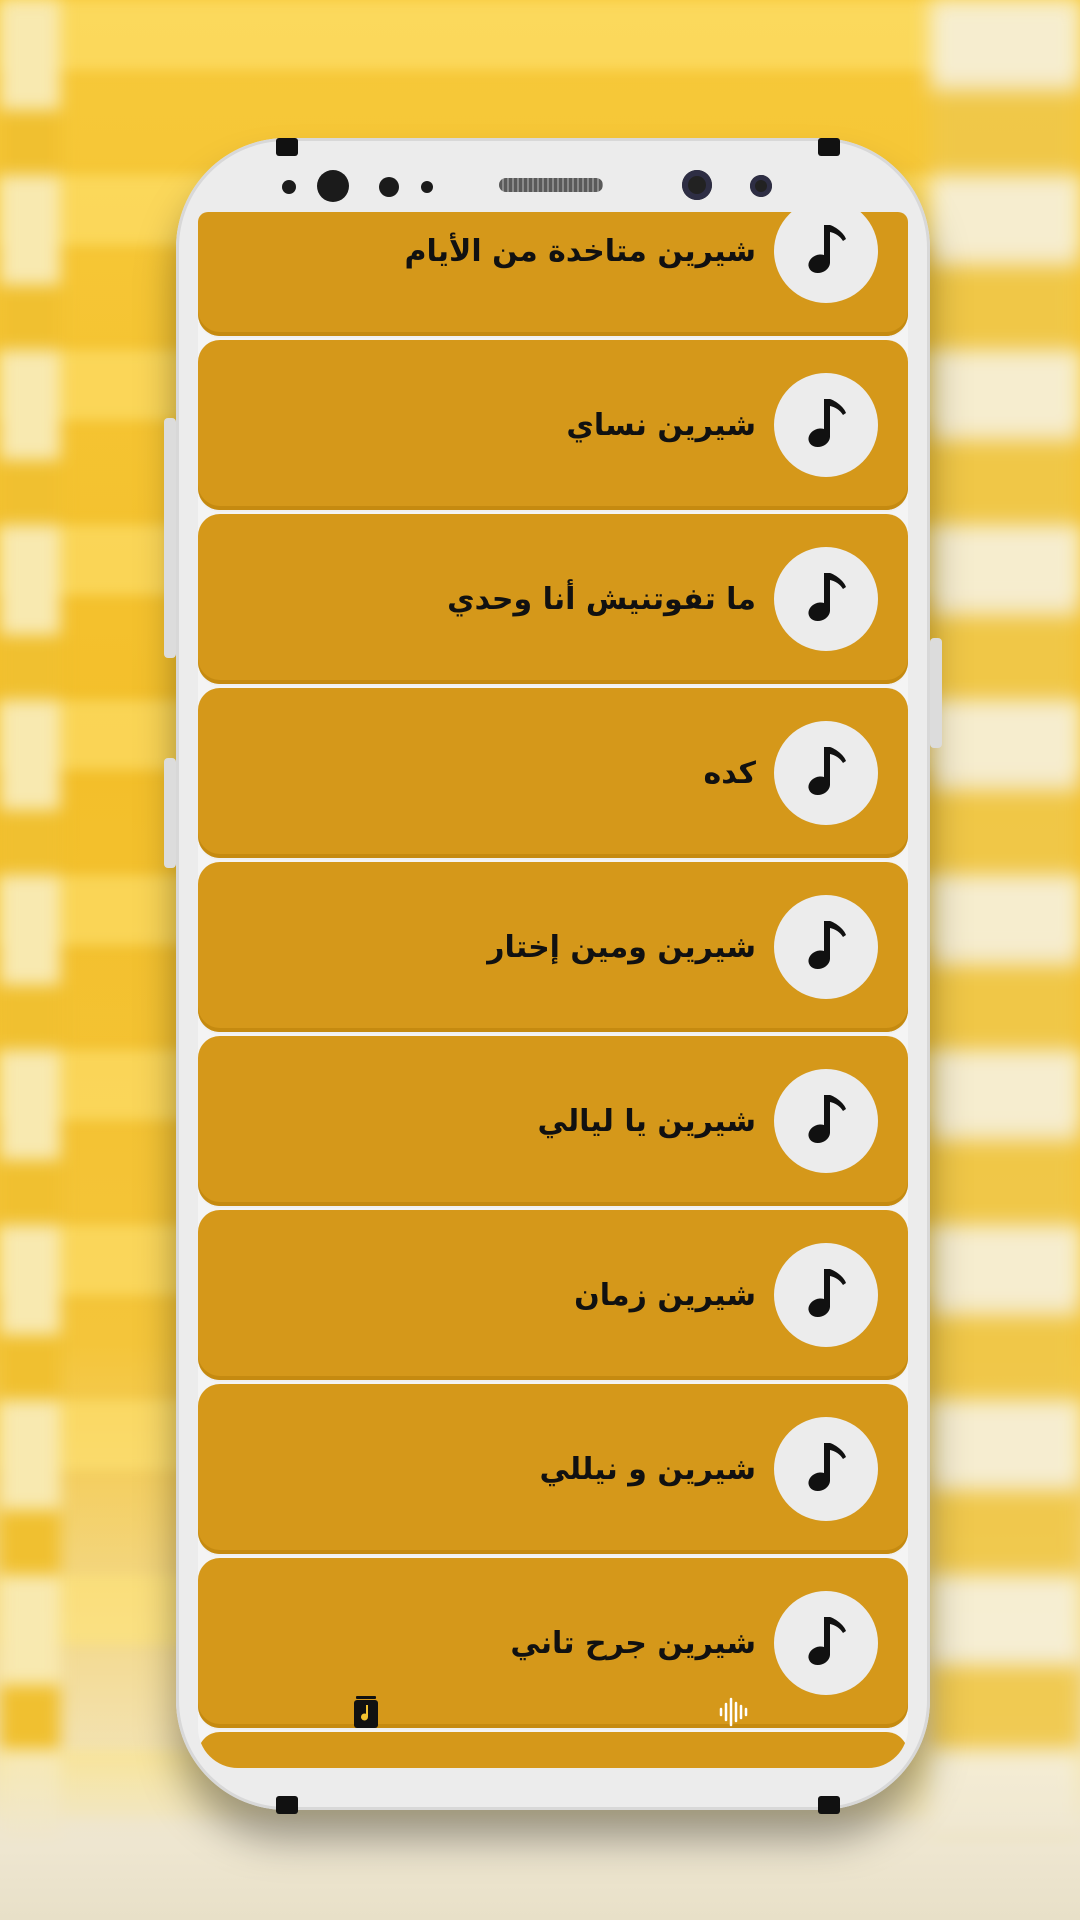  I want to click on bottom-nav, so click(553, 1720).